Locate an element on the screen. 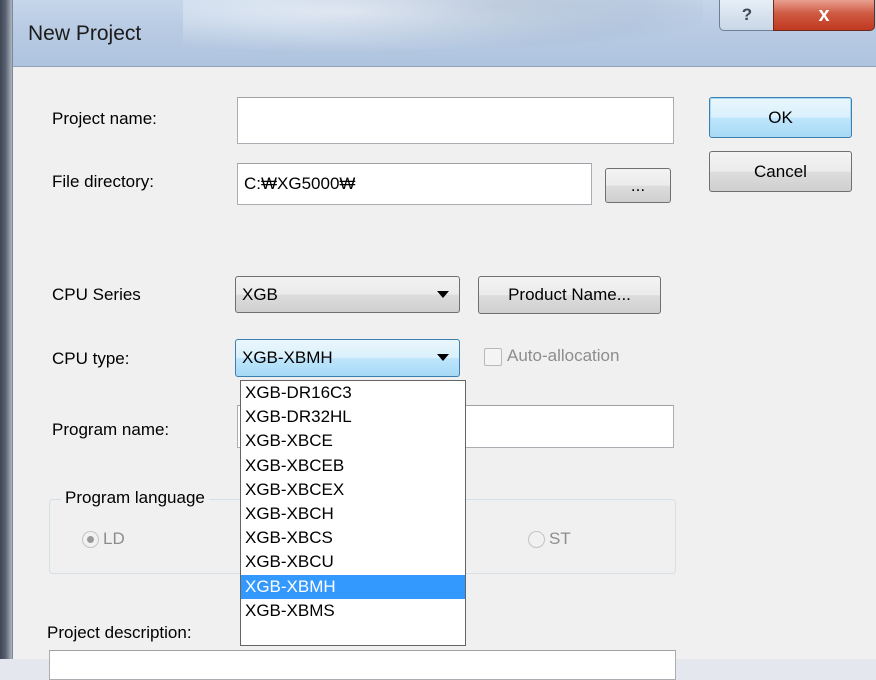 The width and height of the screenshot is (876, 680). cpu-type-option: XGB-XBMS is located at coordinates (353, 611).